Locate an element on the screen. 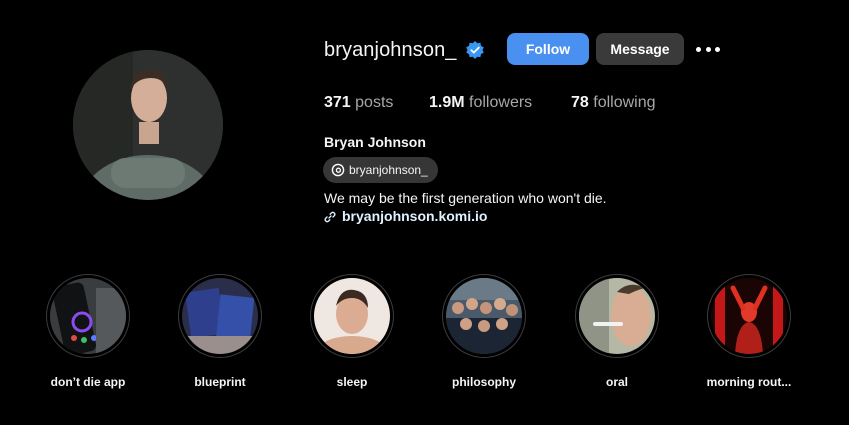 The height and width of the screenshot is (425, 849). profile-link-text: bryanjohnson.komi.io is located at coordinates (415, 216).